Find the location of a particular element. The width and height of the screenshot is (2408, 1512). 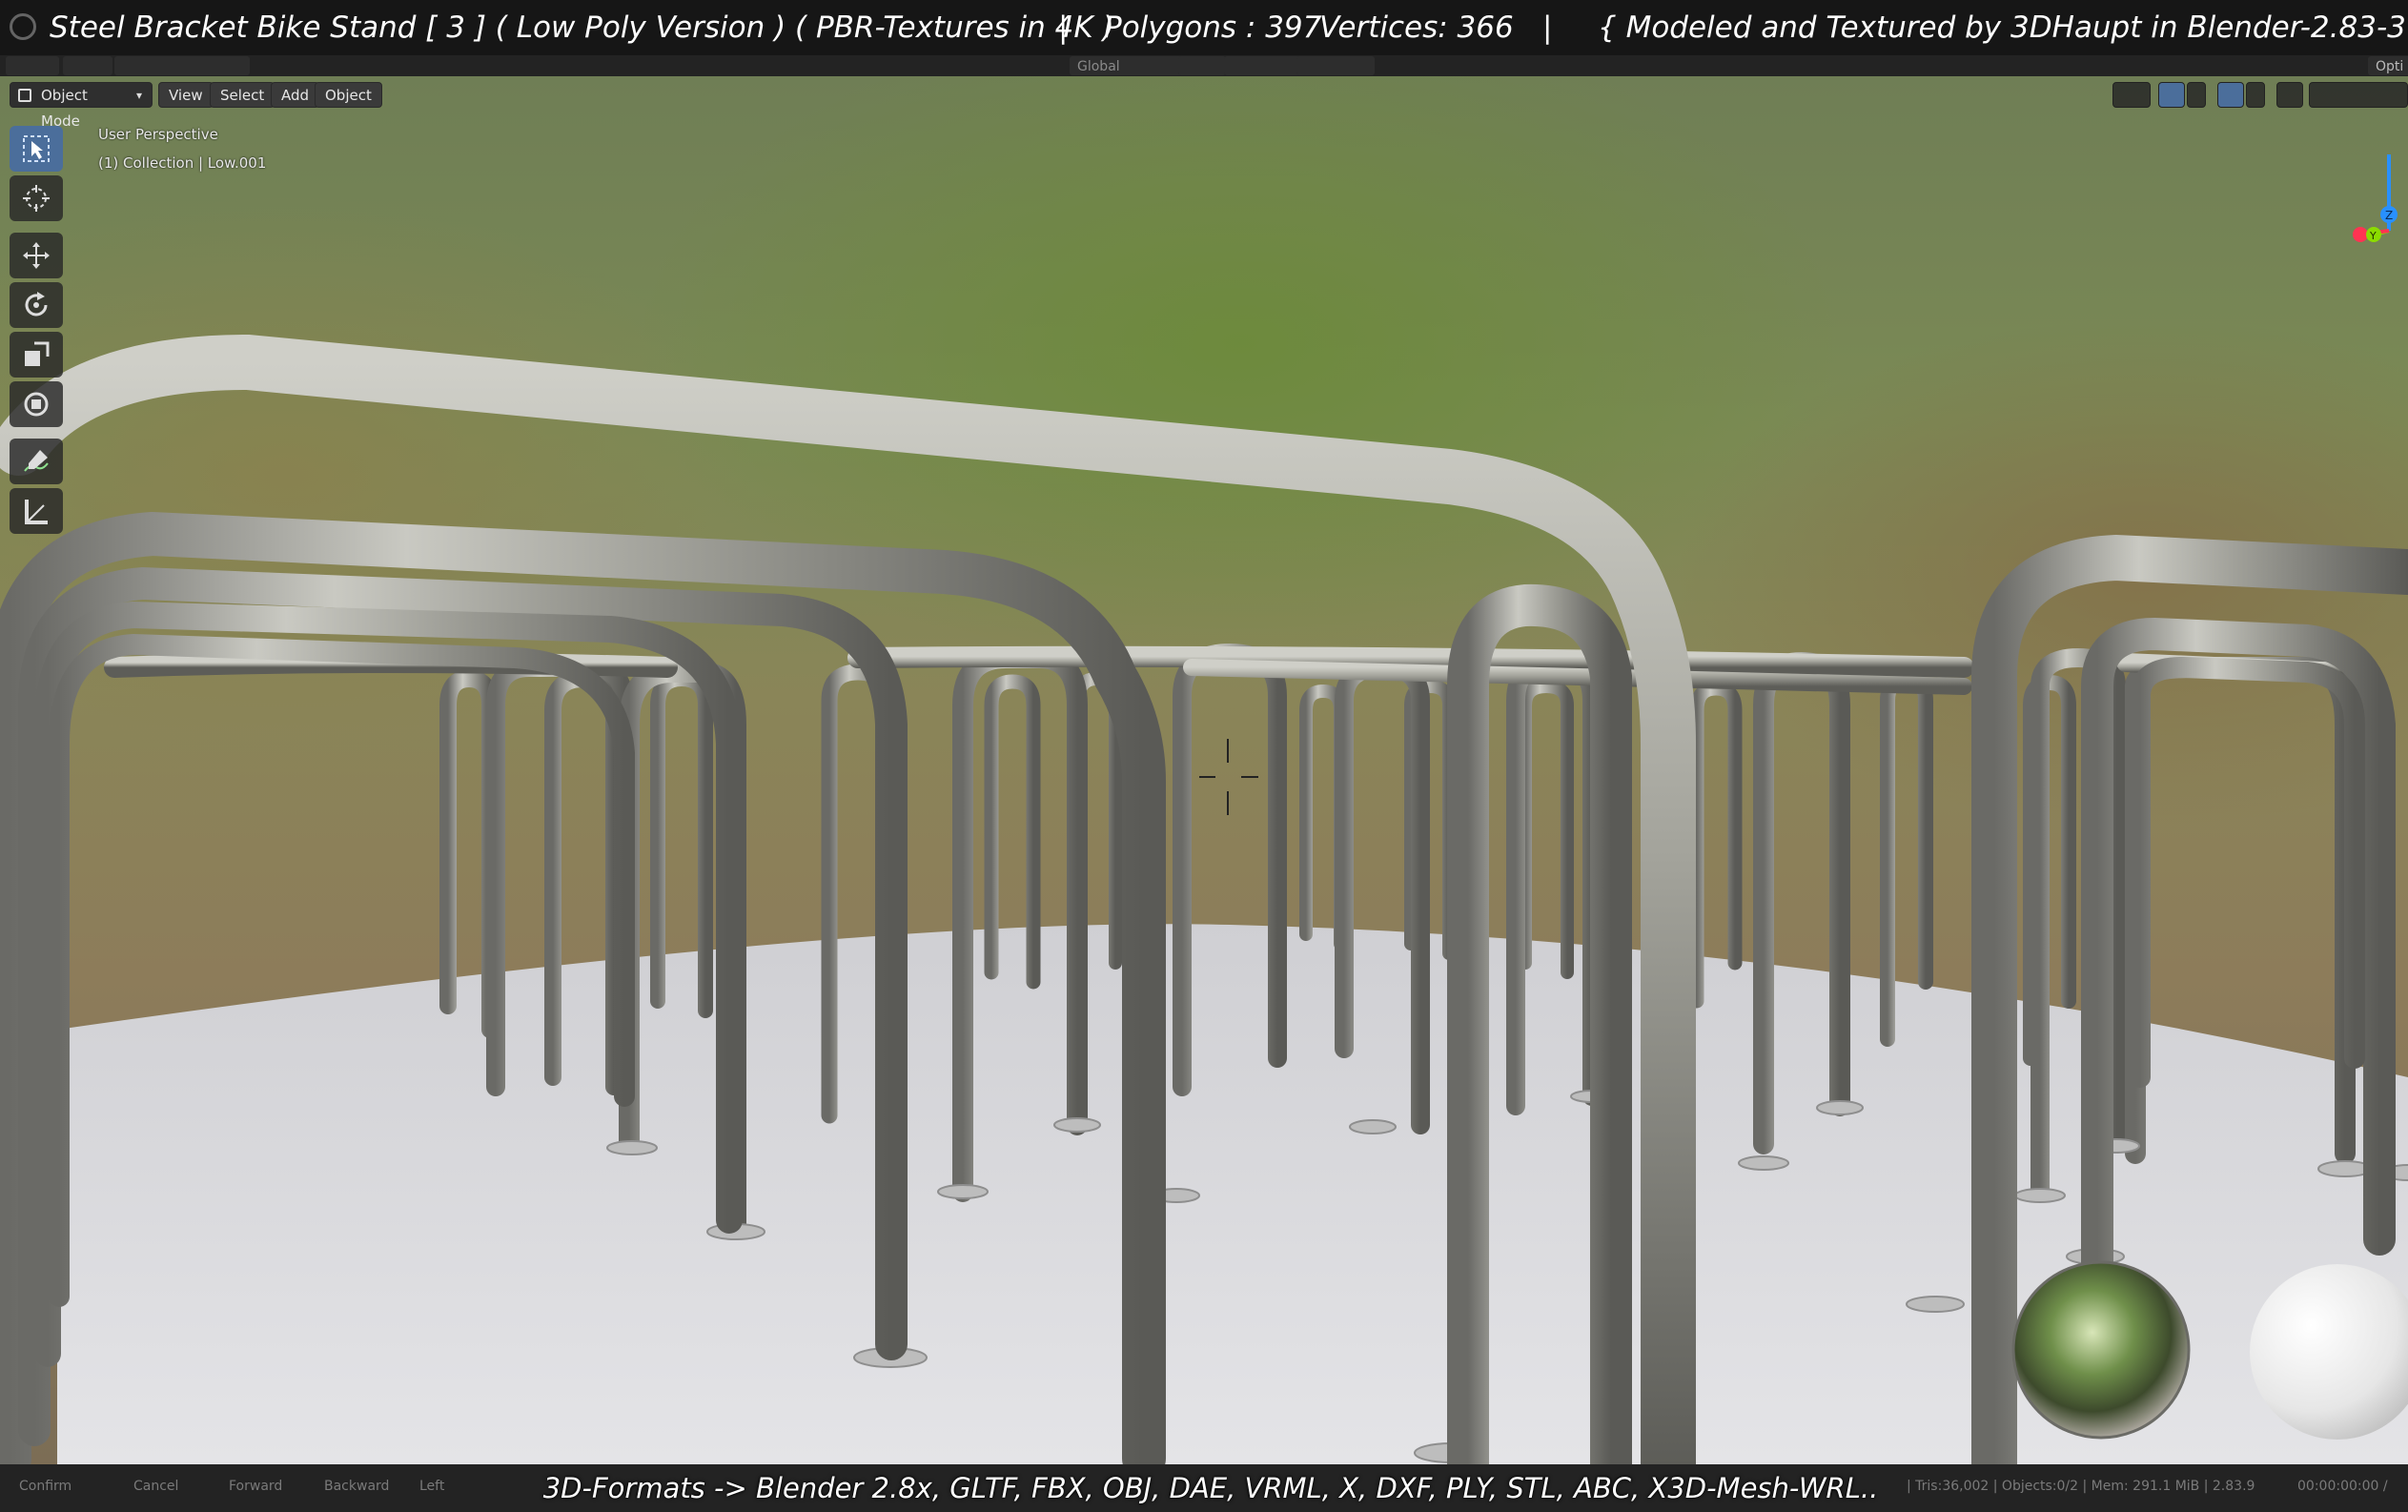

tool-move is located at coordinates (36, 255).